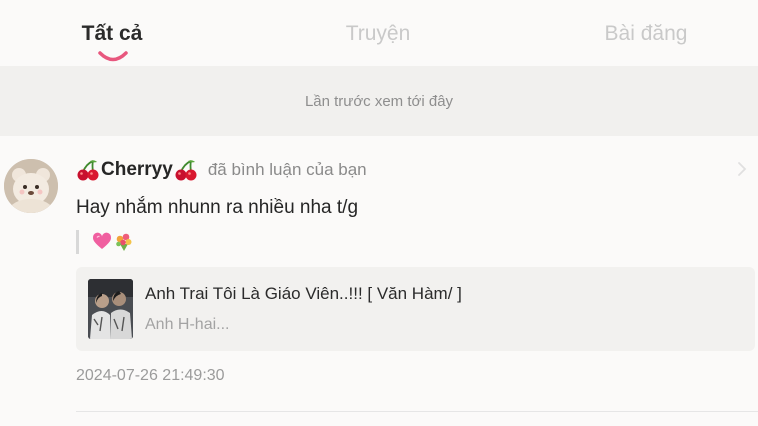  Describe the element at coordinates (137, 170) in the screenshot. I see `username: Cherryy` at that location.